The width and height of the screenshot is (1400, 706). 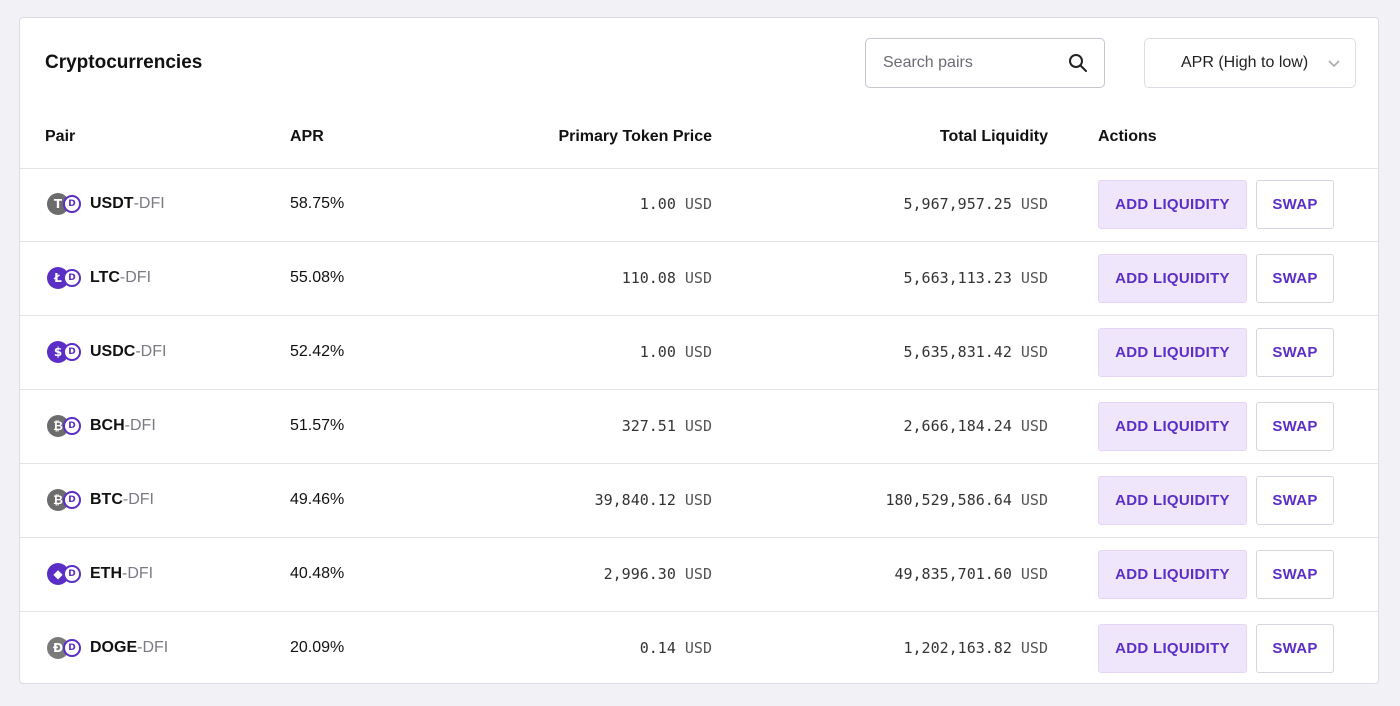 I want to click on pair-symbol: USDT, so click(x=112, y=203).